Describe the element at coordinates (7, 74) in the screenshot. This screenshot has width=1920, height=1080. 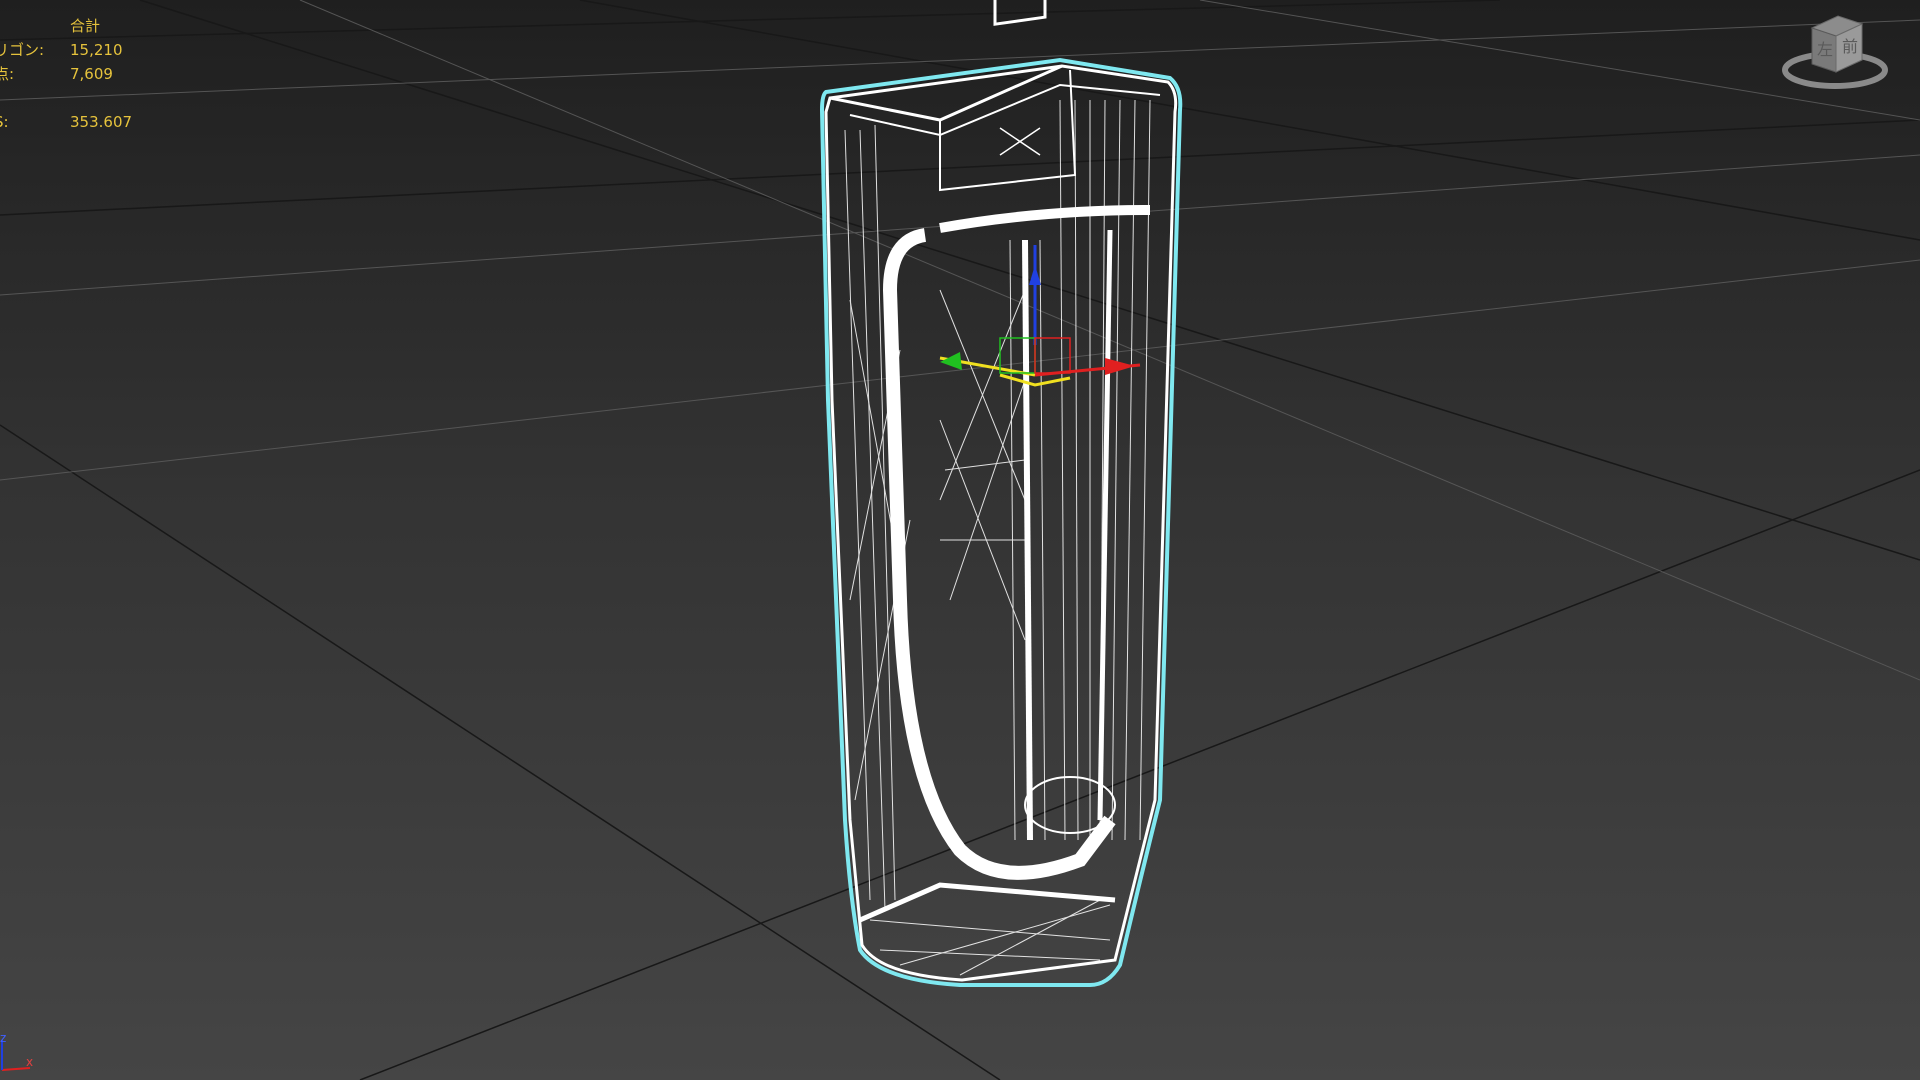
I see `stats-vertices-label: 点:` at that location.